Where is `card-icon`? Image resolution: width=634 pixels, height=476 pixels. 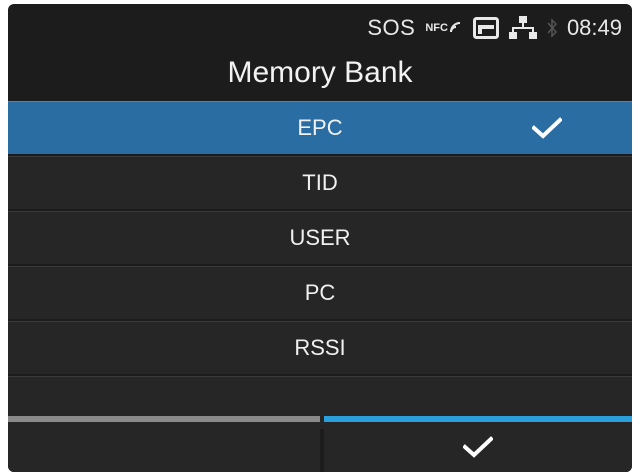 card-icon is located at coordinates (485, 28).